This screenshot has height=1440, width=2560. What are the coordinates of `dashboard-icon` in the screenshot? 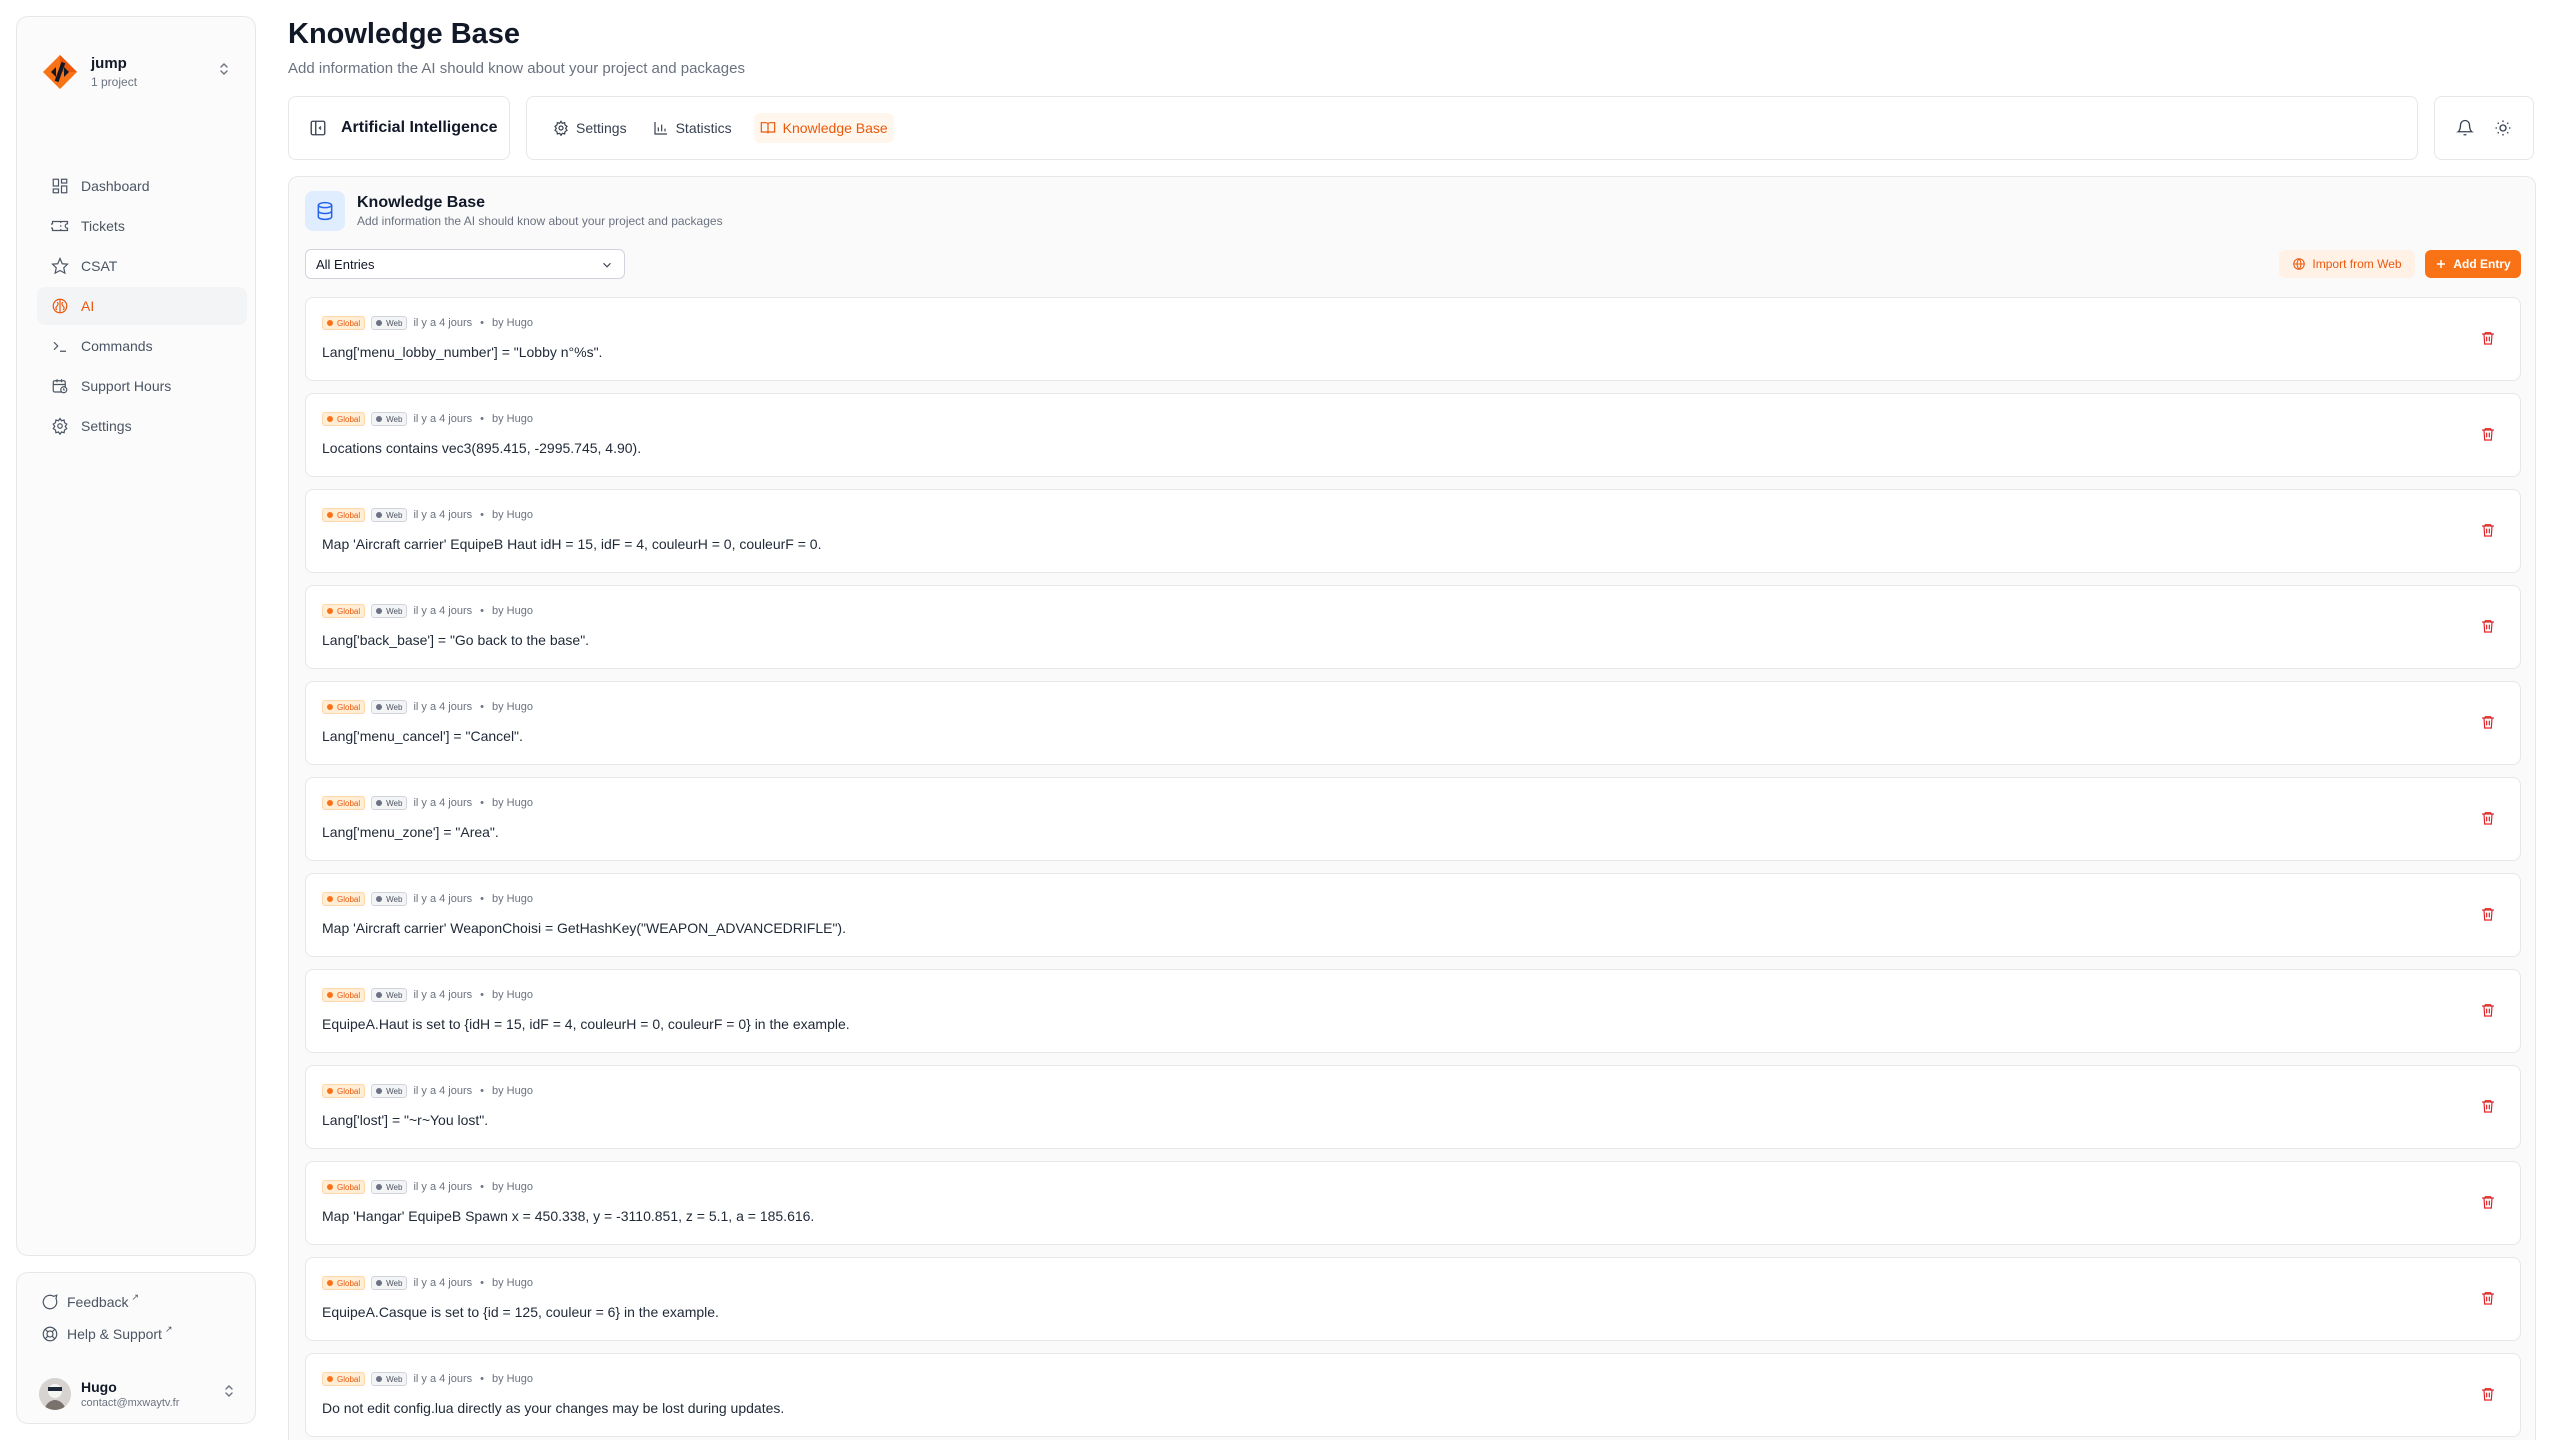 It's located at (60, 186).